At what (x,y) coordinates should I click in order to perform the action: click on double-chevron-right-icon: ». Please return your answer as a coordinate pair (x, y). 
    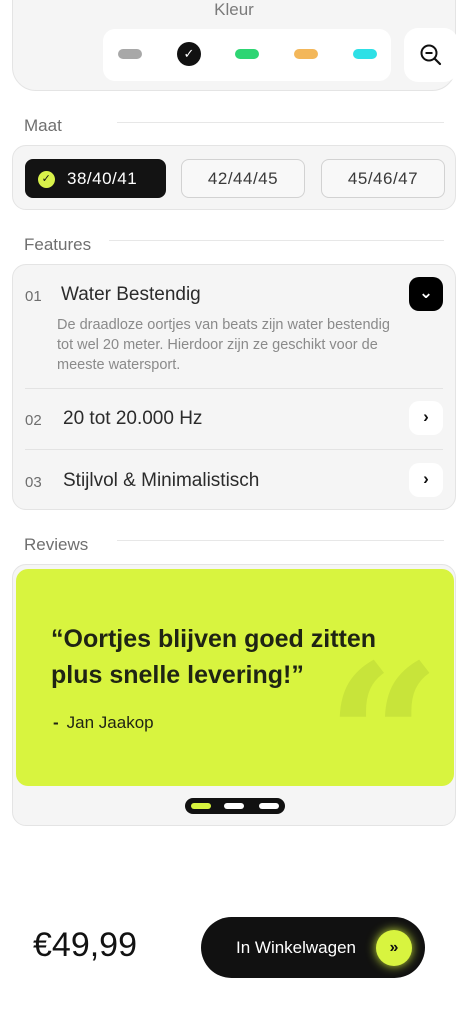
    Looking at the image, I should click on (394, 948).